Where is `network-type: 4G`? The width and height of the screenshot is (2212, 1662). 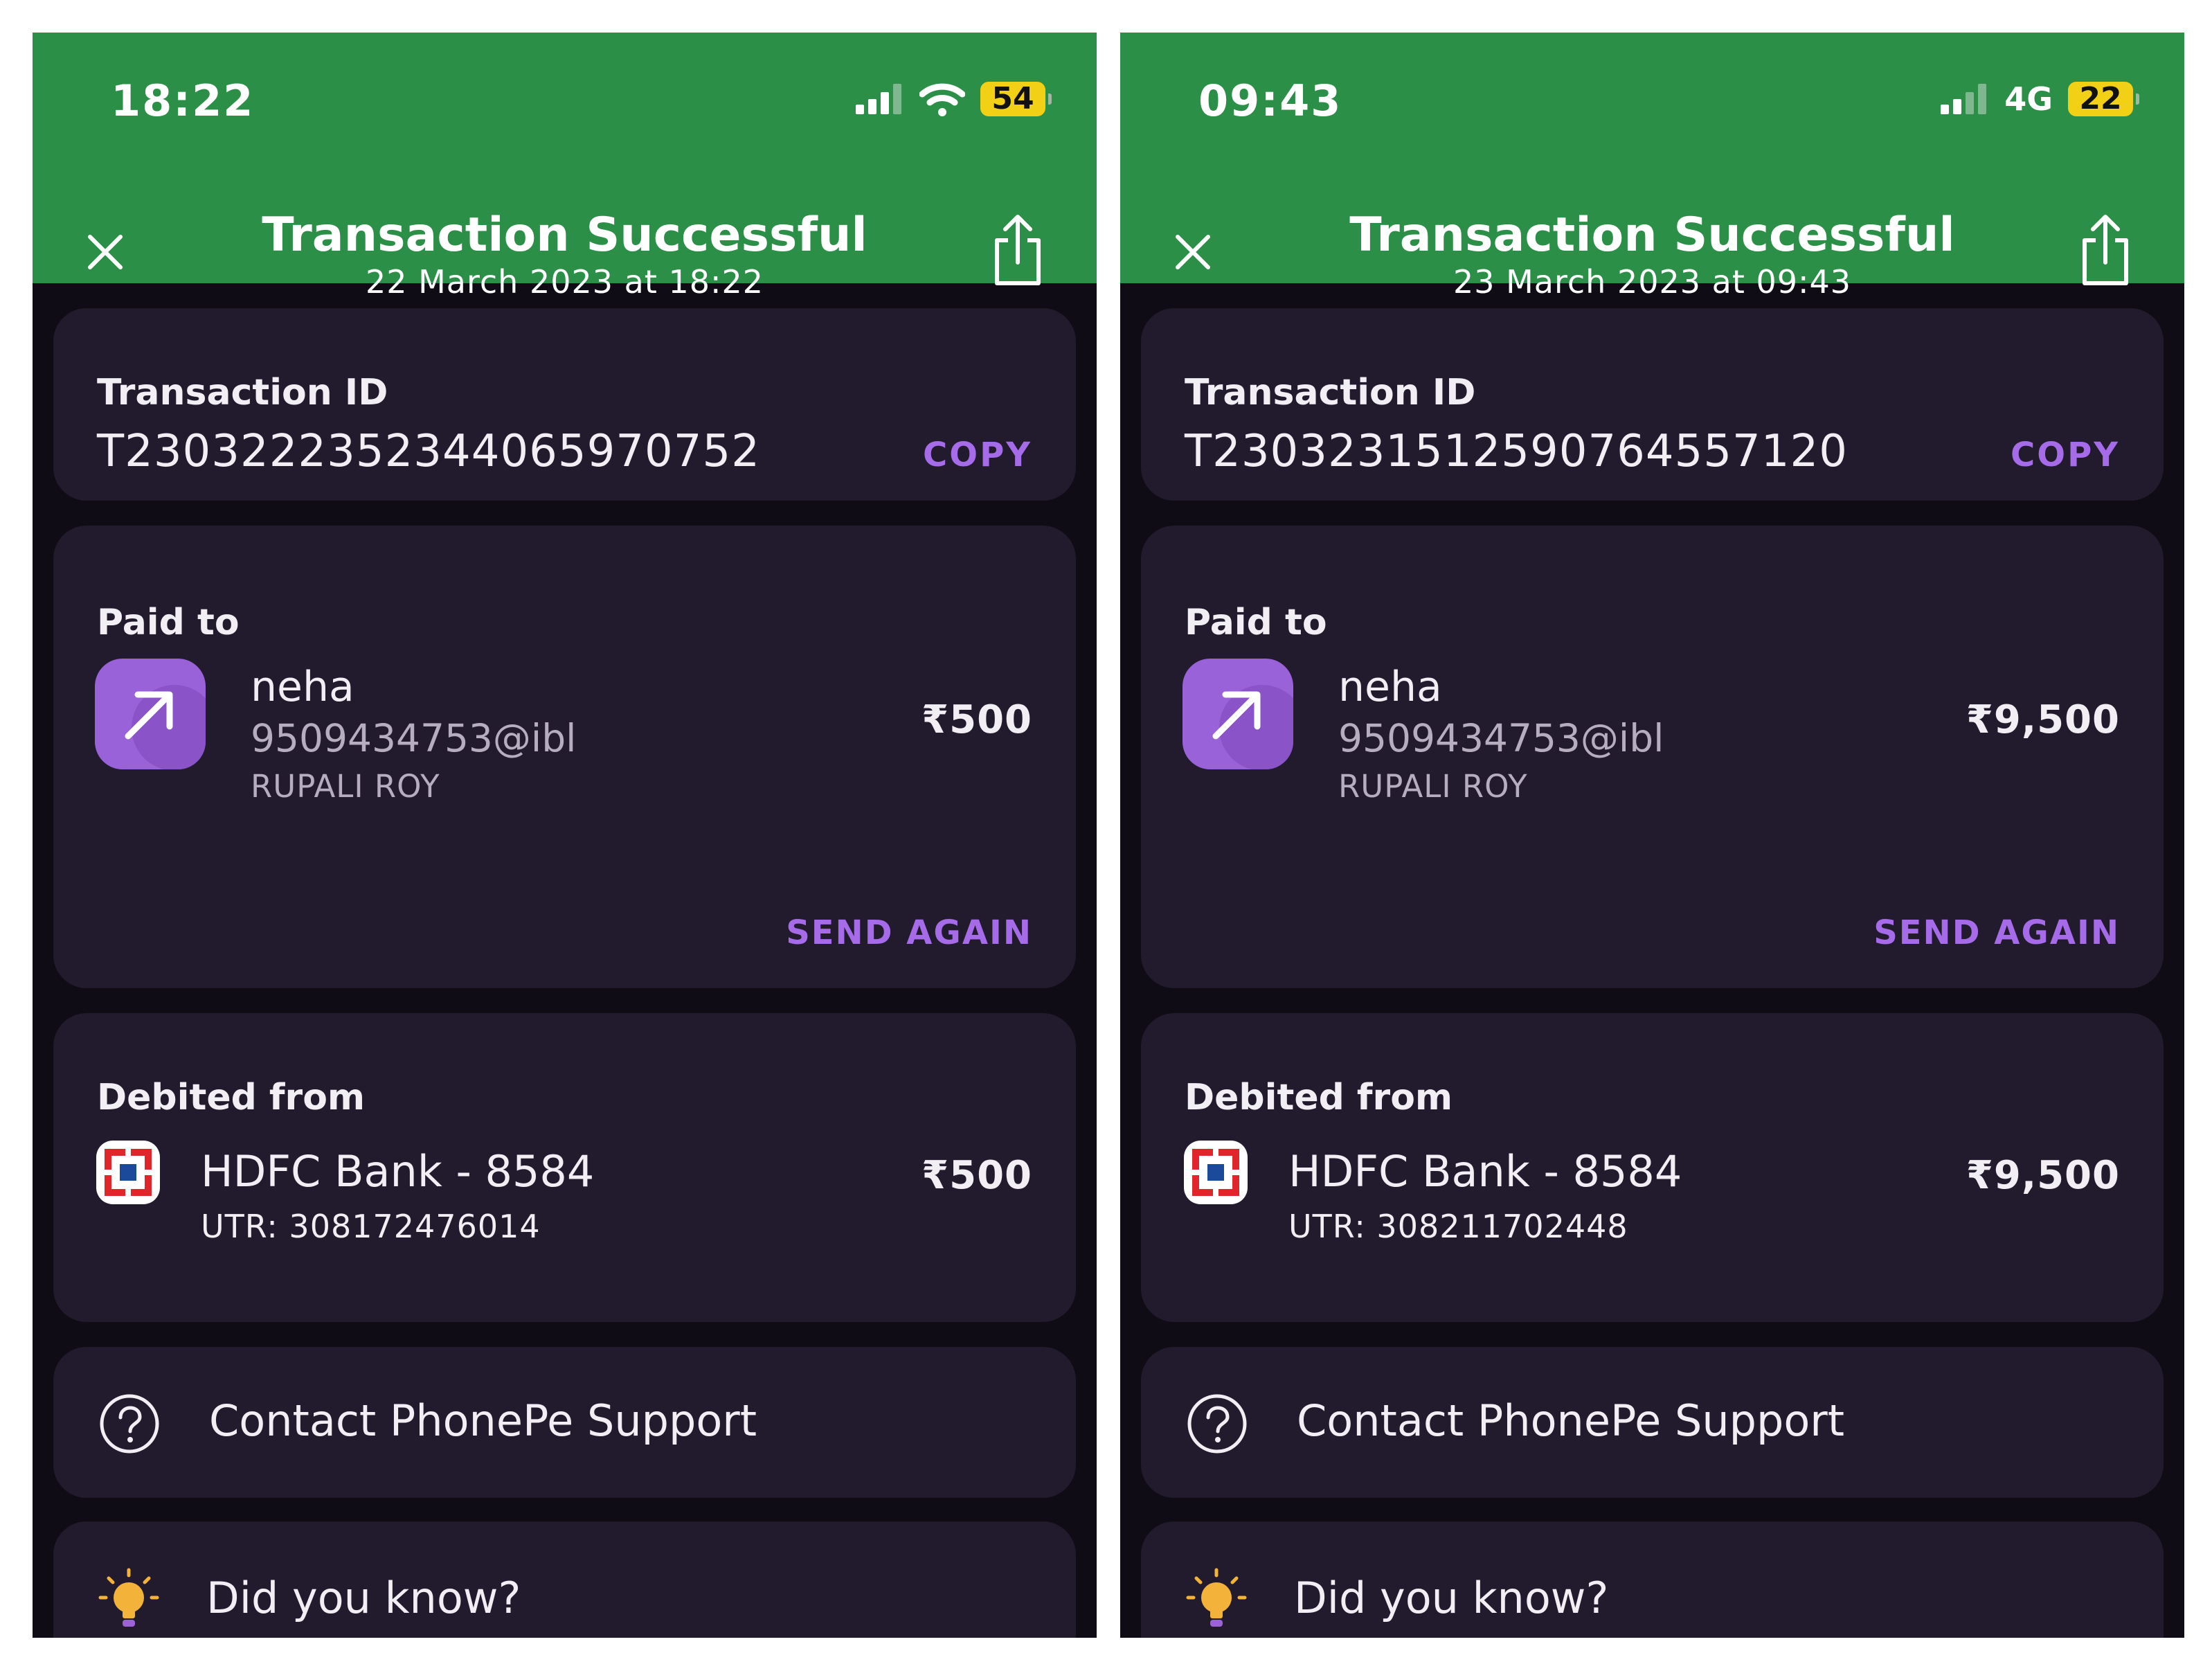
network-type: 4G is located at coordinates (2028, 99).